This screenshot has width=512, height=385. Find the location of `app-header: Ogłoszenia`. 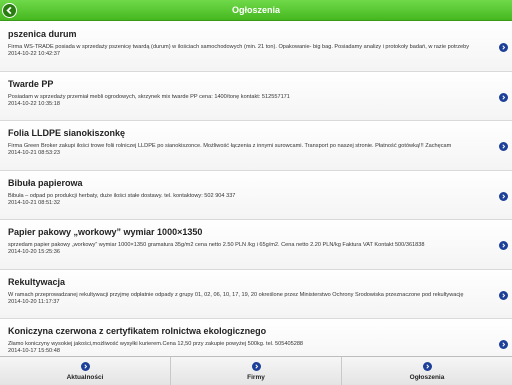

app-header: Ogłoszenia is located at coordinates (256, 10).